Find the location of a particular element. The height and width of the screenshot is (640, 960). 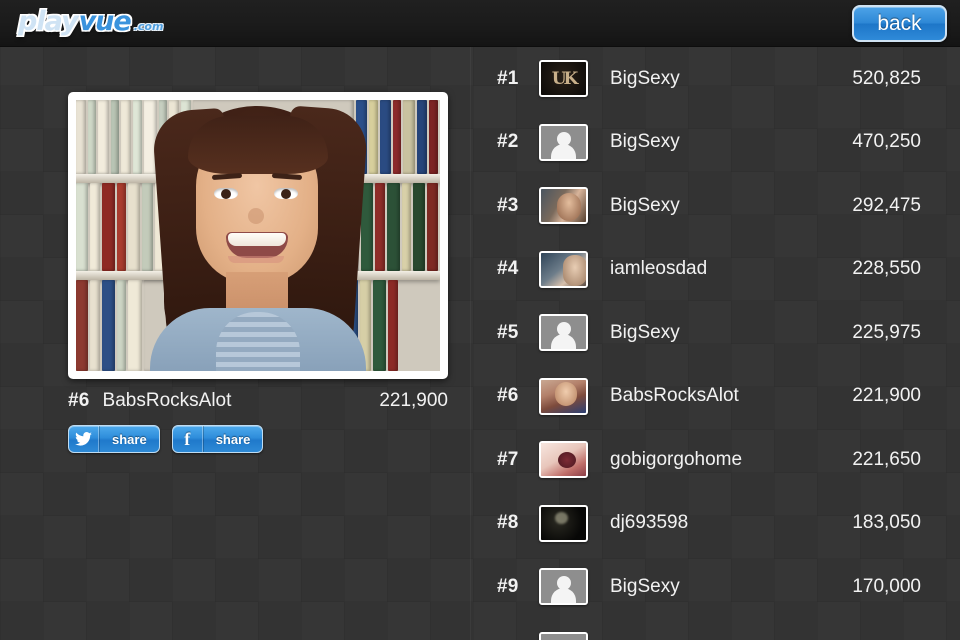

row-score: 183,050 is located at coordinates (886, 523).